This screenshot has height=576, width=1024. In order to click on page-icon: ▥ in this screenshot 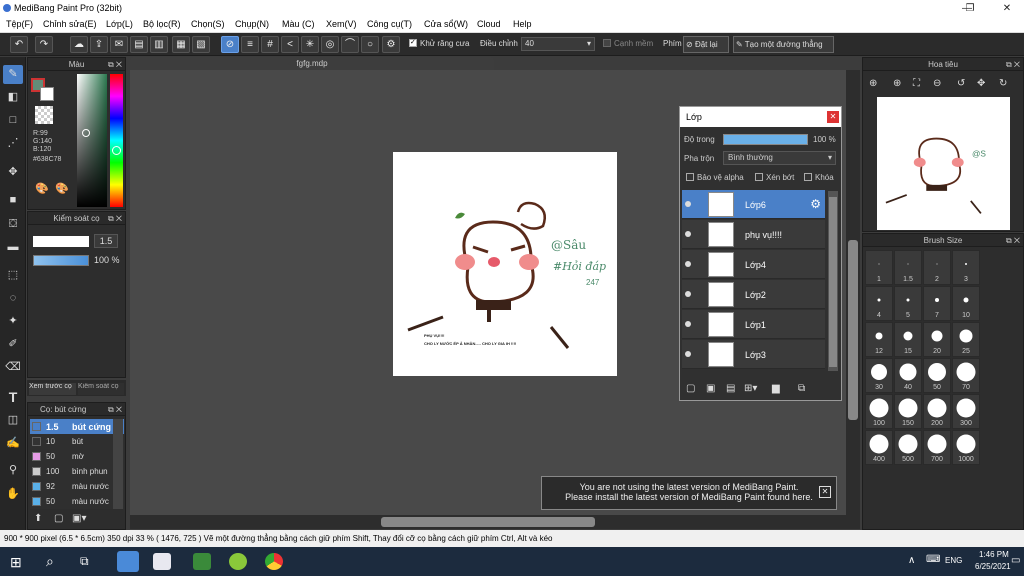, I will do `click(159, 44)`.